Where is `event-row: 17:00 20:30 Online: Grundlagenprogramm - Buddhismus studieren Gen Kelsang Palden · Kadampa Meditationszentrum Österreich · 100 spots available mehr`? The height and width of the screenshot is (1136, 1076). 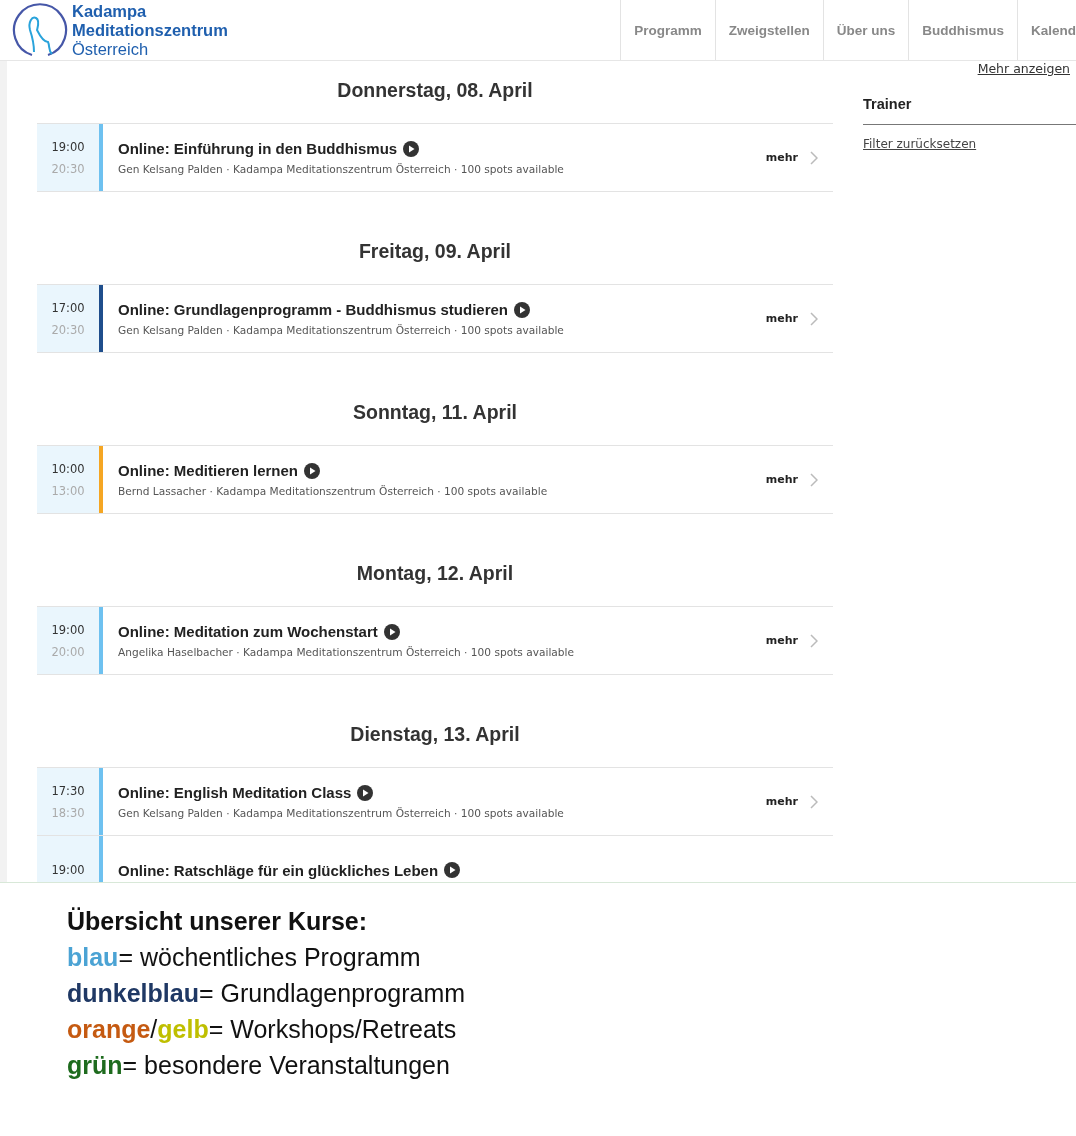 event-row: 17:00 20:30 Online: Grundlagenprogramm - Buddhismus studieren Gen Kelsang Palden · Kadampa Meditationszentrum Österreich · 100 spots available mehr is located at coordinates (435, 318).